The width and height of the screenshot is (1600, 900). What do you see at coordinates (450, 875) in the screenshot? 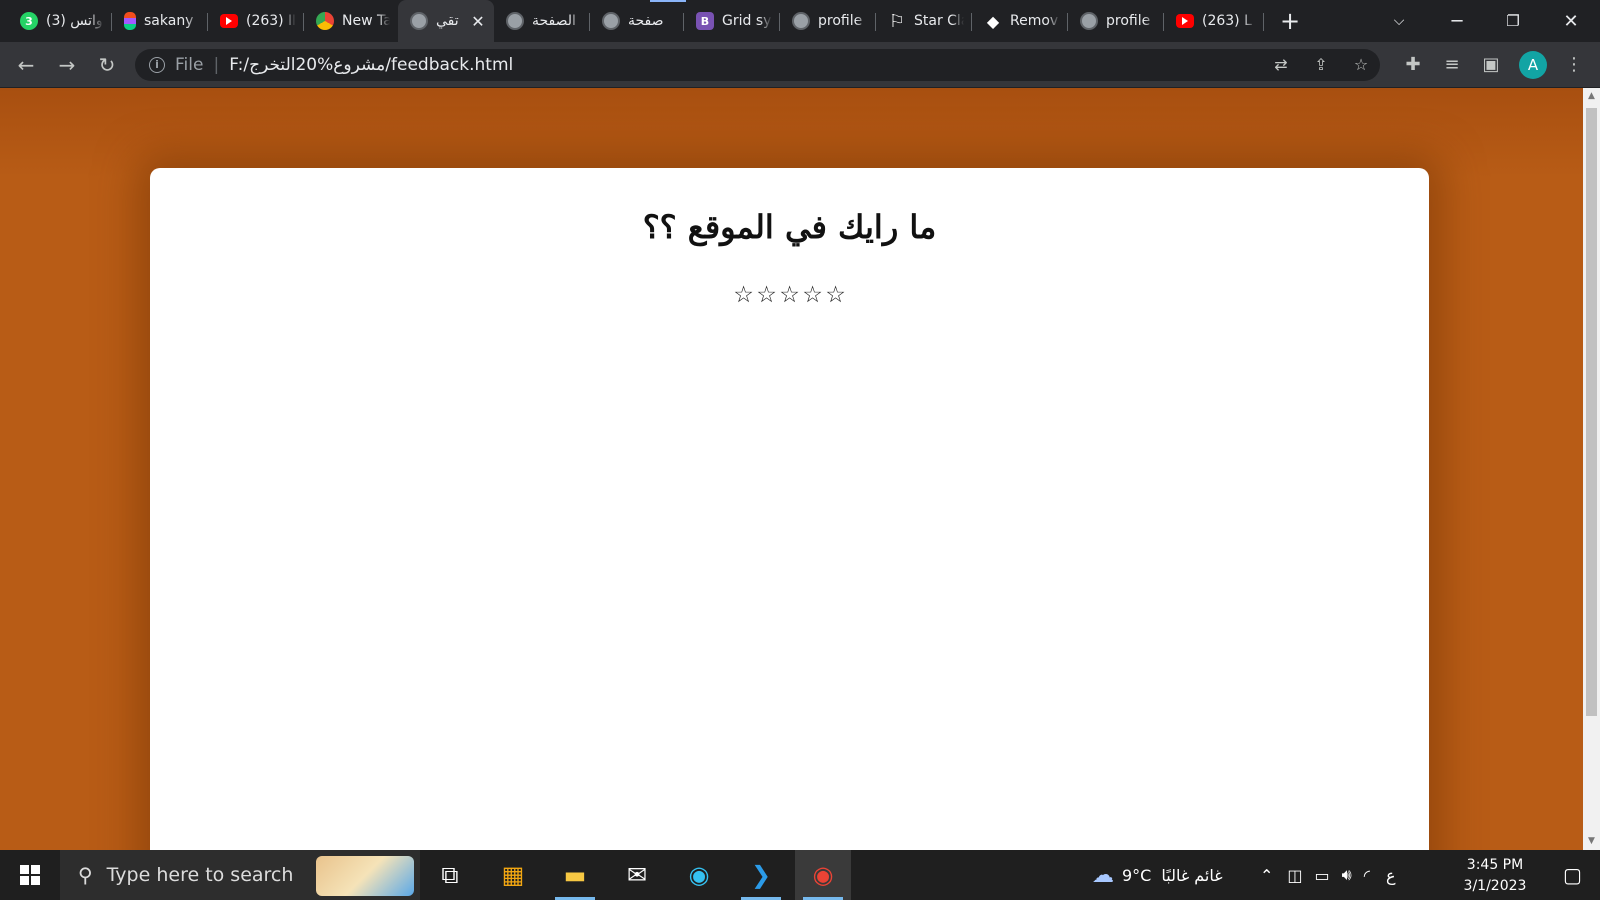
I see `task-view-icon: ⧉` at bounding box center [450, 875].